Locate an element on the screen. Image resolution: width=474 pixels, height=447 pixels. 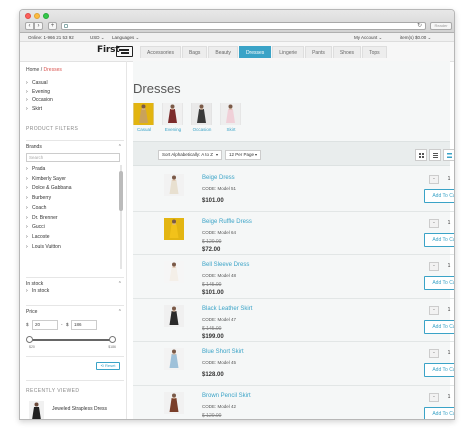
slider-track is located at coordinates (71, 339).